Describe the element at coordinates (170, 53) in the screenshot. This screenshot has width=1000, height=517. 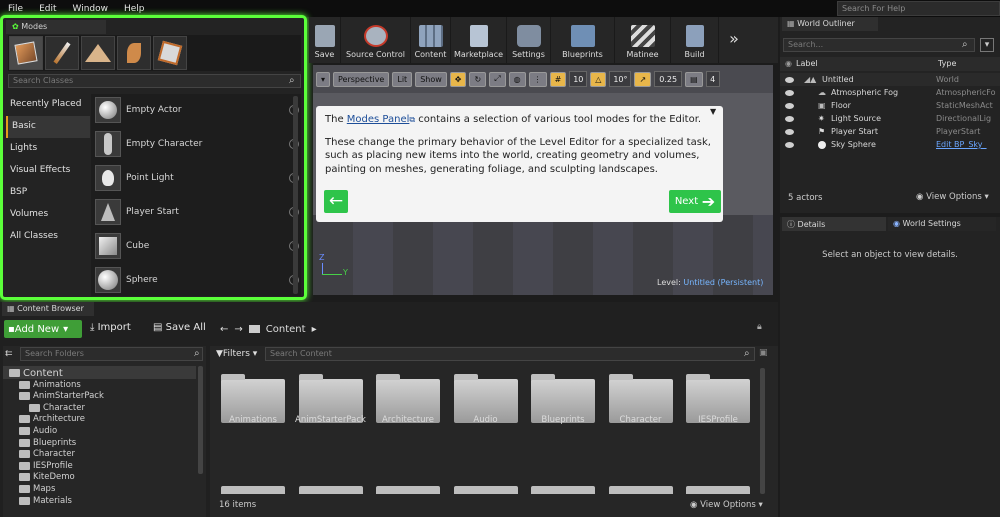
I see `geometry-mode-icon` at that location.